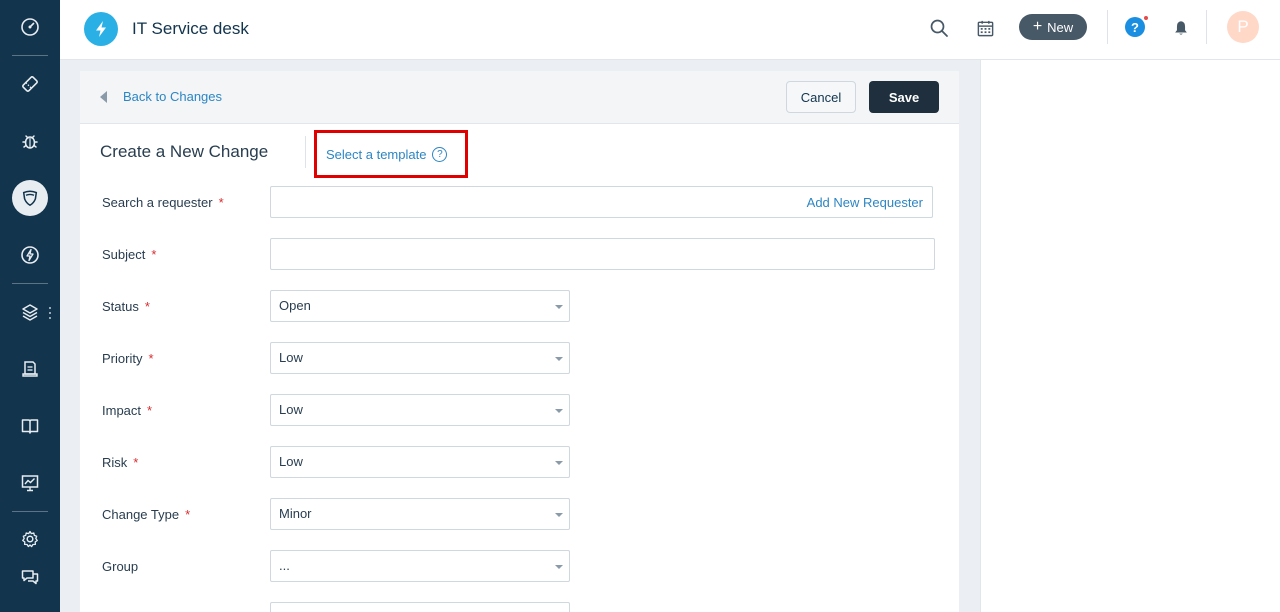 The height and width of the screenshot is (612, 1280). I want to click on ticket-icon, so click(30, 84).